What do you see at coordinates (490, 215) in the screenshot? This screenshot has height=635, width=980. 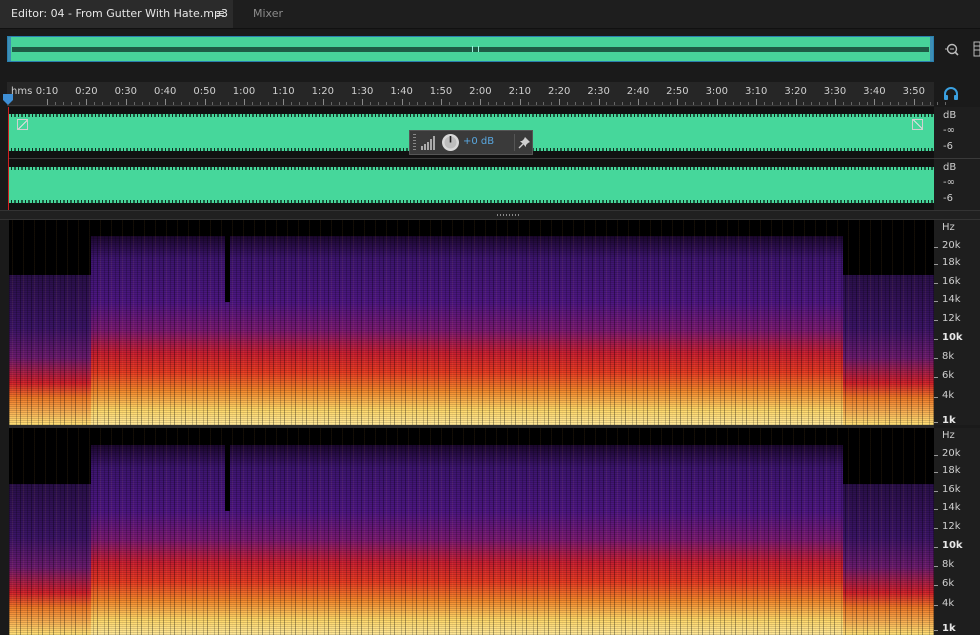 I see `view-splitter` at bounding box center [490, 215].